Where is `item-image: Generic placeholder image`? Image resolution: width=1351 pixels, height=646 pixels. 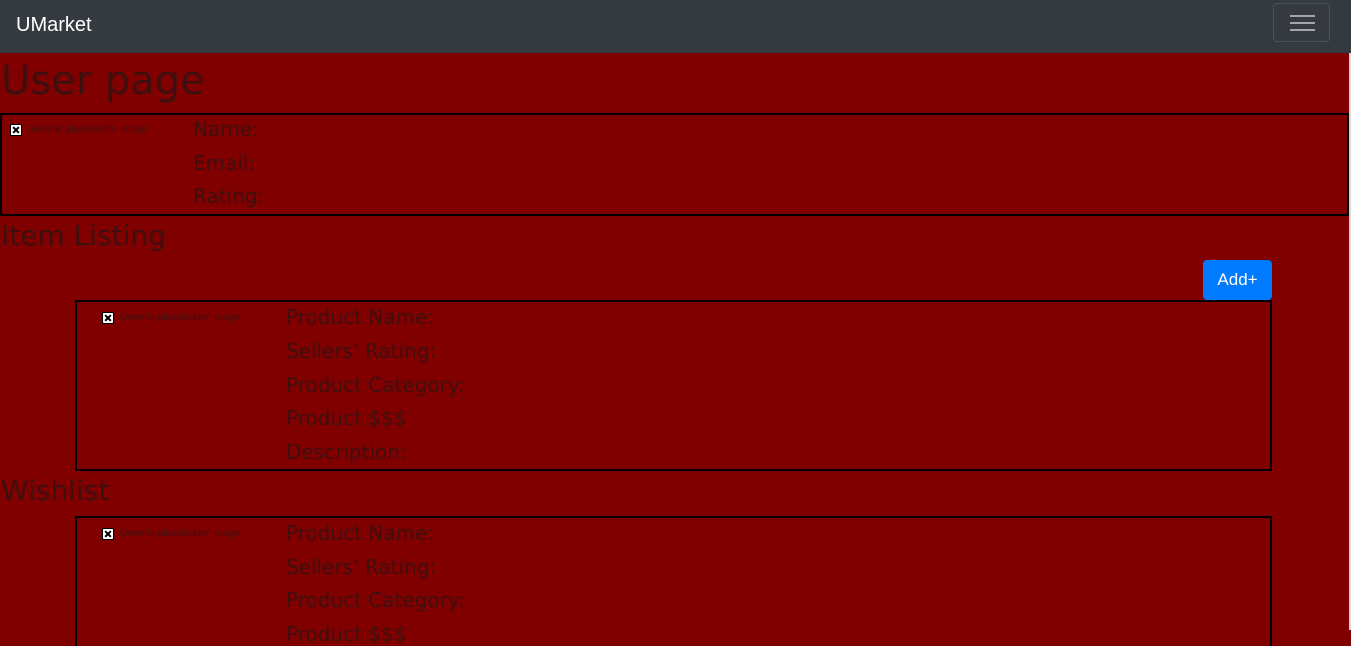 item-image: Generic placeholder image is located at coordinates (171, 318).